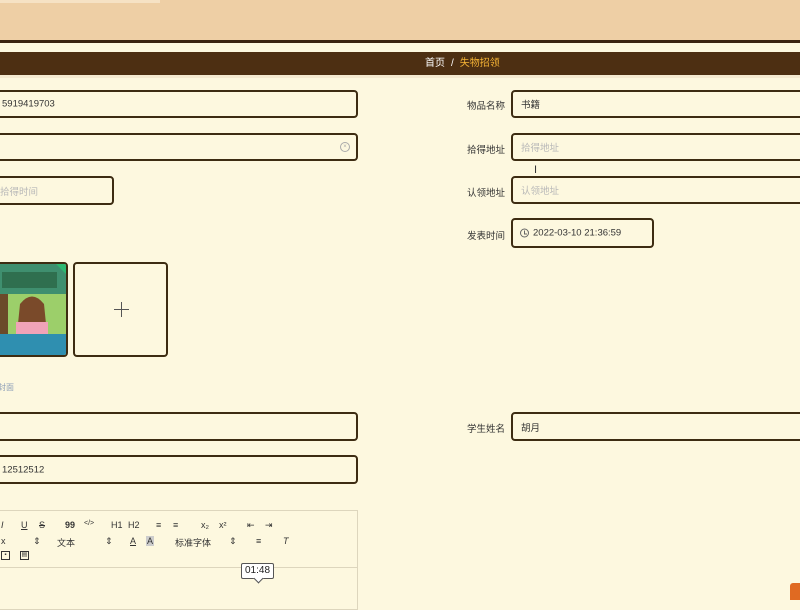  I want to click on blockquote-button: 99, so click(70, 525).